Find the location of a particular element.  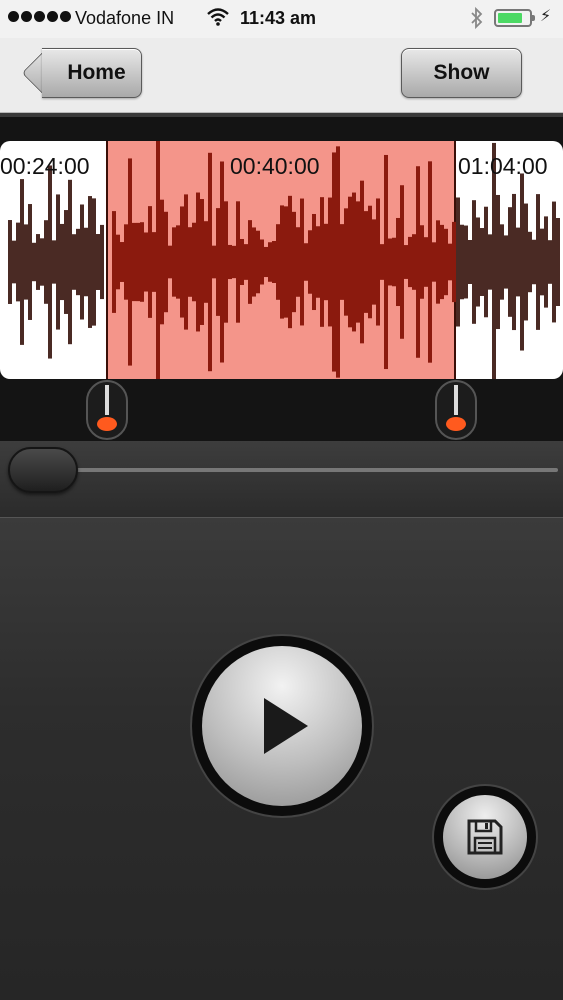

selection-end-handle is located at coordinates (456, 410).